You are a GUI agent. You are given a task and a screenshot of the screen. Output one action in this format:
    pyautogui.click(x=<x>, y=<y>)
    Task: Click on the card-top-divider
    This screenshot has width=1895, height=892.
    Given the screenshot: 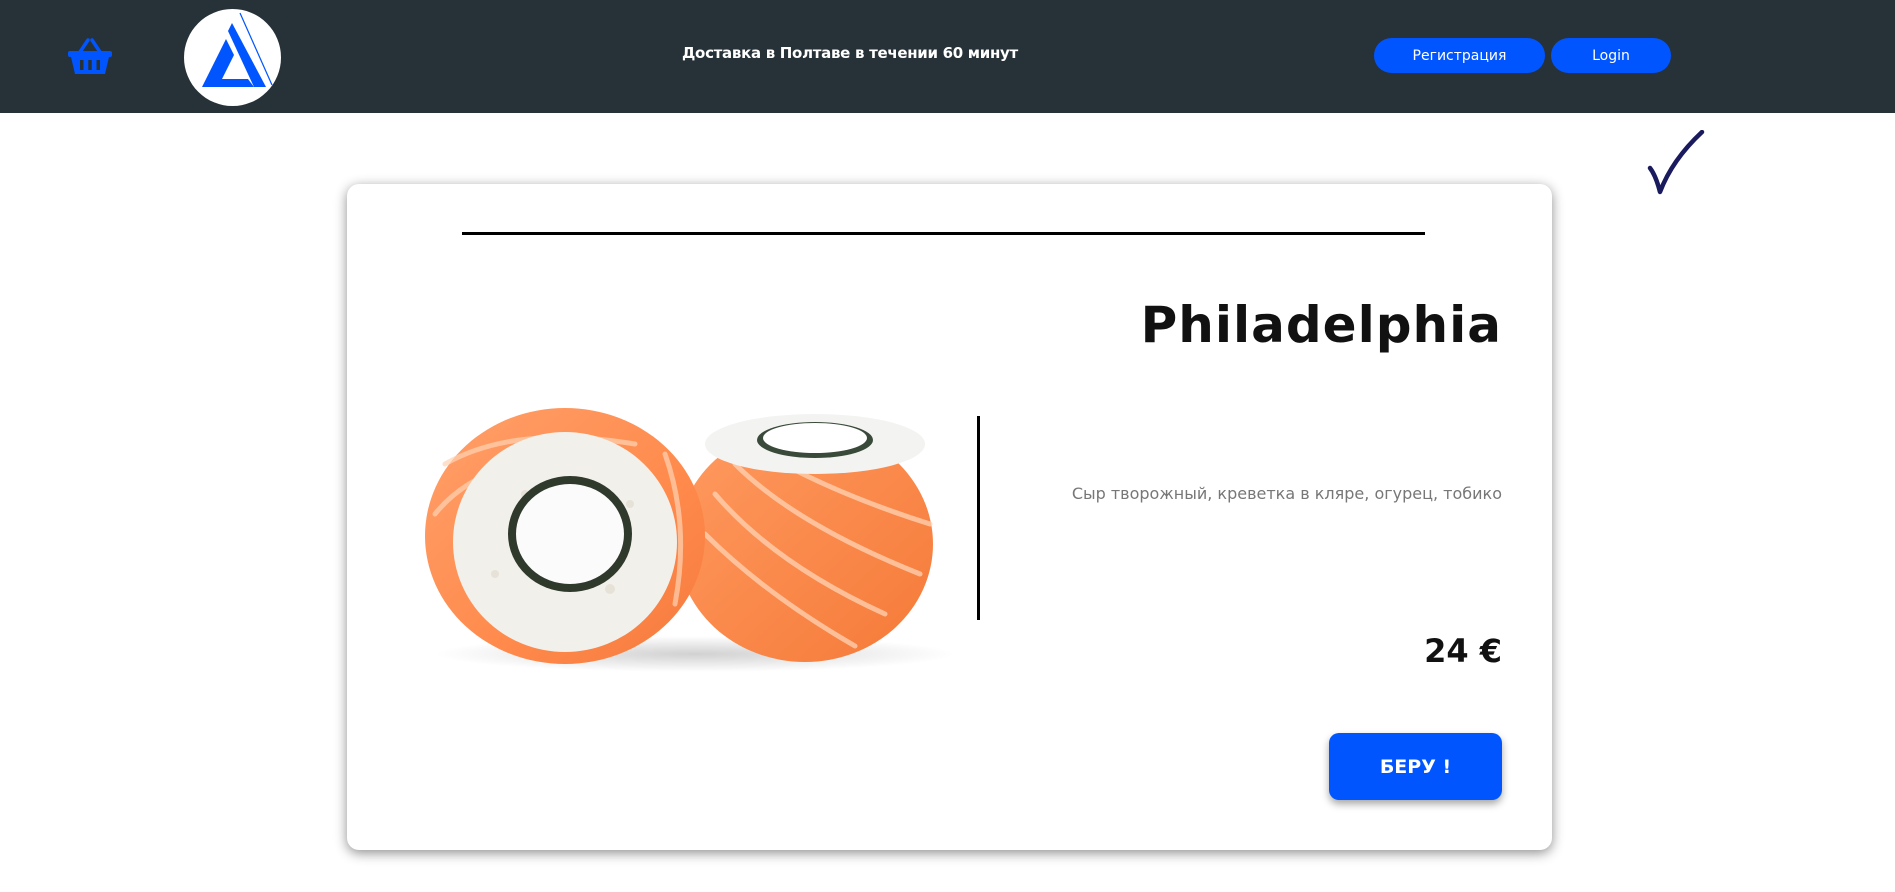 What is the action you would take?
    pyautogui.click(x=943, y=233)
    